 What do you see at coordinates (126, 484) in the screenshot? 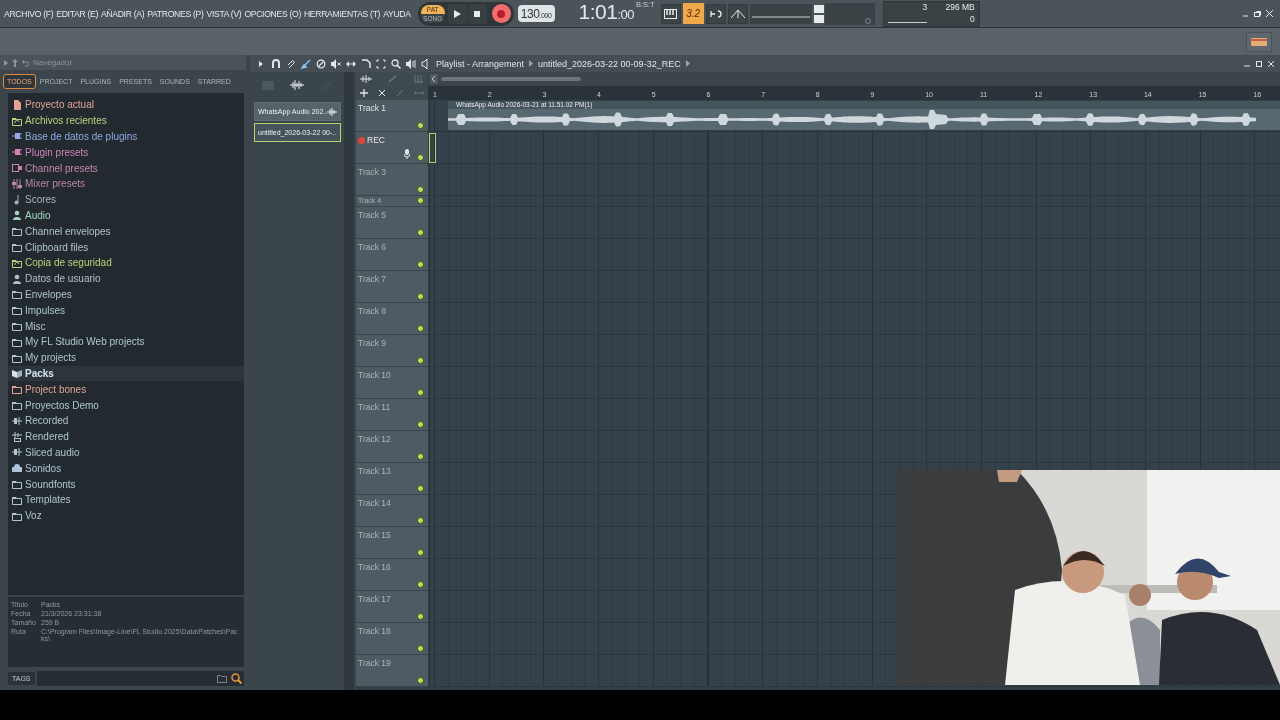
I see `browser-item: Soundfonts` at bounding box center [126, 484].